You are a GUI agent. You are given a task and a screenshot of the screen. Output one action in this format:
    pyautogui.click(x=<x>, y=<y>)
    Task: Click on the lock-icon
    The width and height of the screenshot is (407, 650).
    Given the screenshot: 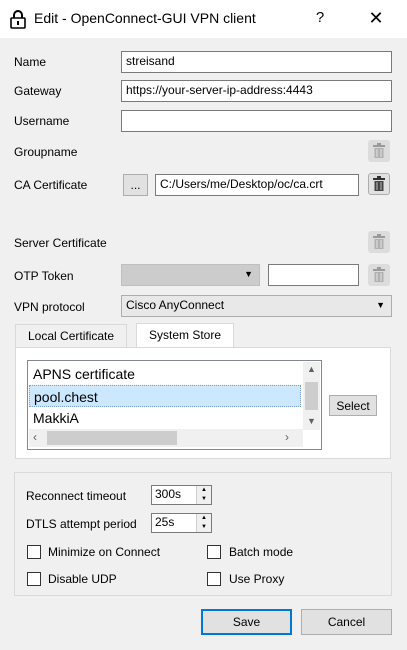 What is the action you would take?
    pyautogui.click(x=18, y=19)
    